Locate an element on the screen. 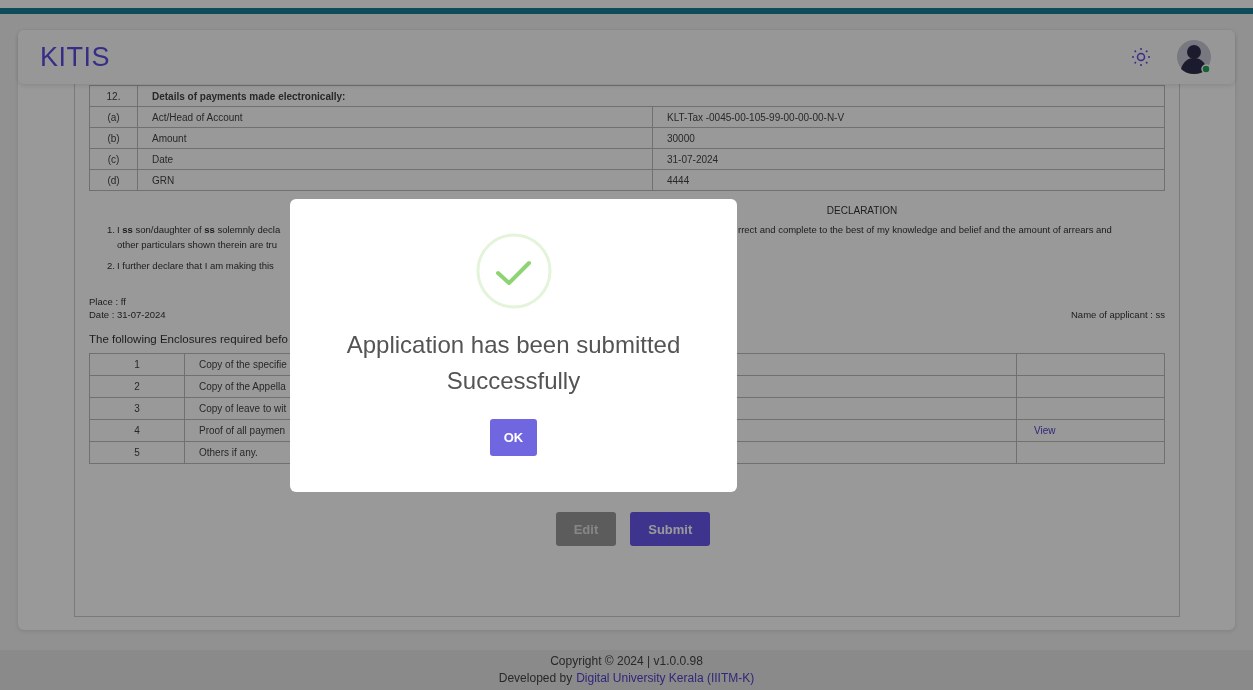  table-cell: KLT-Tax -0045-00-105-99-00-00-00-N-V is located at coordinates (908, 117).